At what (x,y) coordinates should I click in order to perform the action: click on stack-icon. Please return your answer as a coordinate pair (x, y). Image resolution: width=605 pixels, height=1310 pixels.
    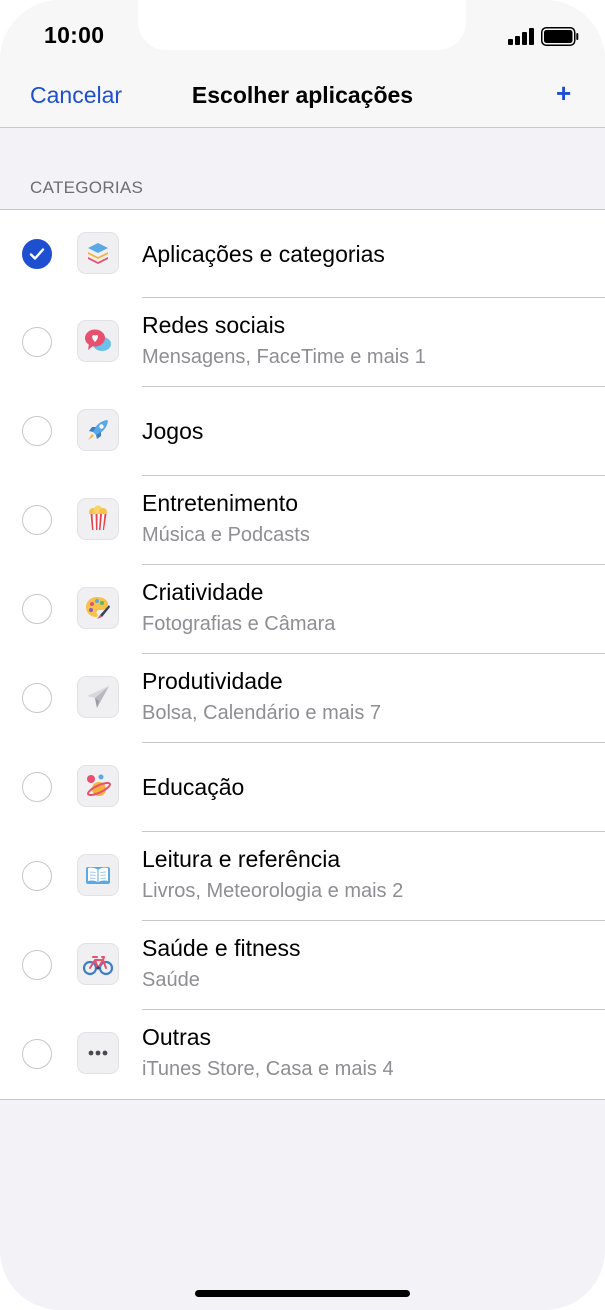
    Looking at the image, I should click on (98, 253).